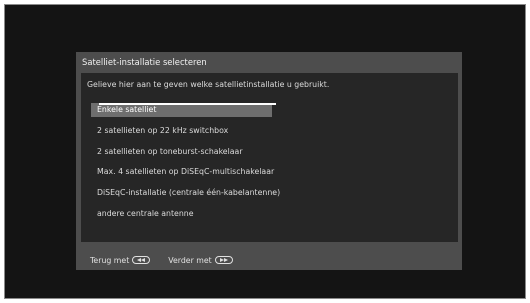 The height and width of the screenshot is (303, 530). I want to click on dialog-footer: Terug met Verder met, so click(170, 260).